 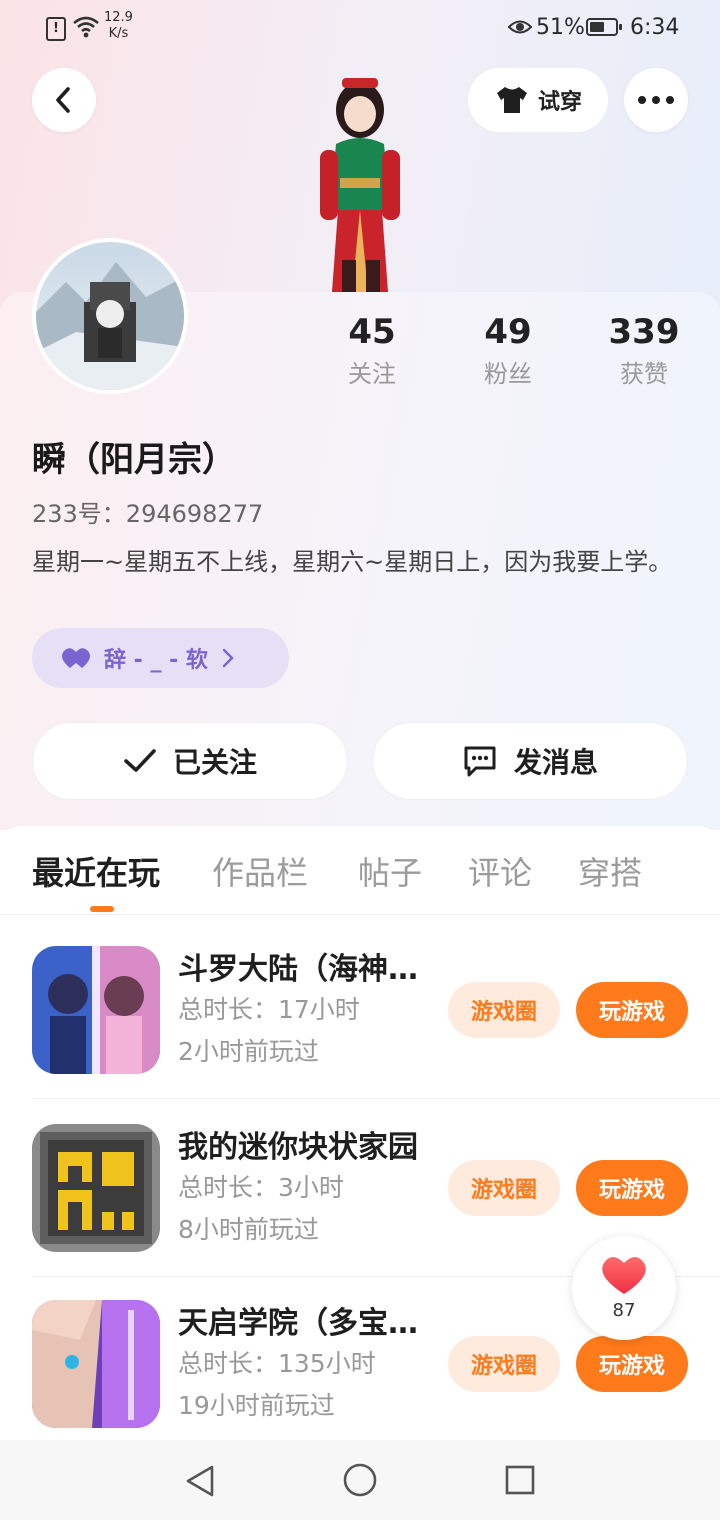 I want to click on tab-posts: 帖子, so click(x=390, y=871).